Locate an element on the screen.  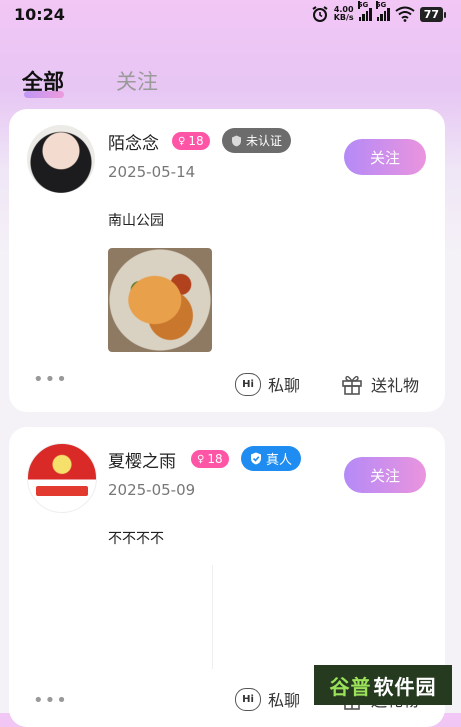
status-bar: 10:24 4.00 KB/s 5G 5G 77 is located at coordinates (230, 15).